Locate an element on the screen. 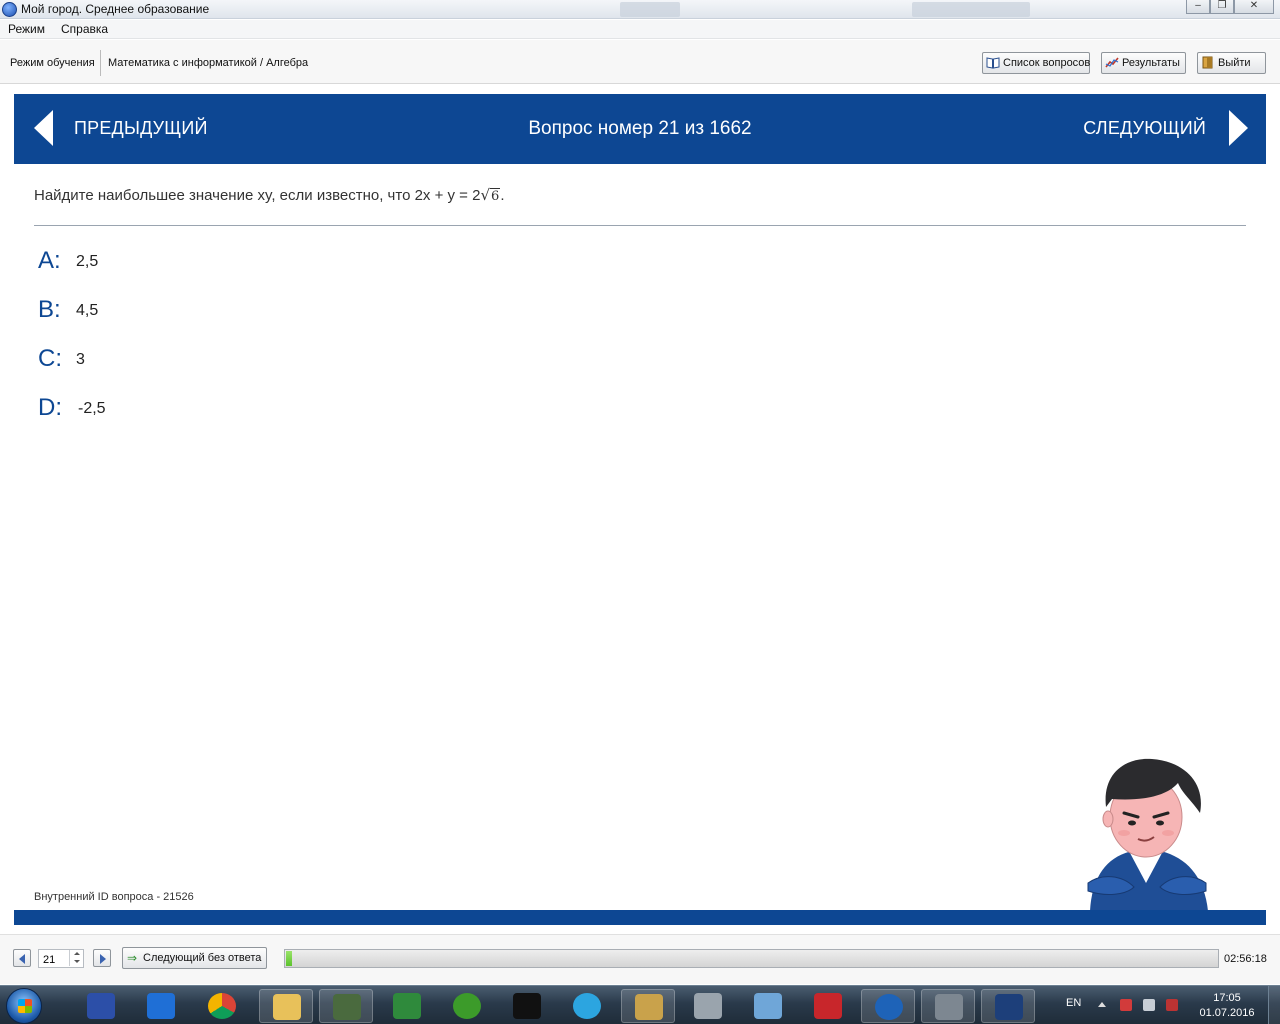 The width and height of the screenshot is (1280, 1024). progress-fill is located at coordinates (289, 958).